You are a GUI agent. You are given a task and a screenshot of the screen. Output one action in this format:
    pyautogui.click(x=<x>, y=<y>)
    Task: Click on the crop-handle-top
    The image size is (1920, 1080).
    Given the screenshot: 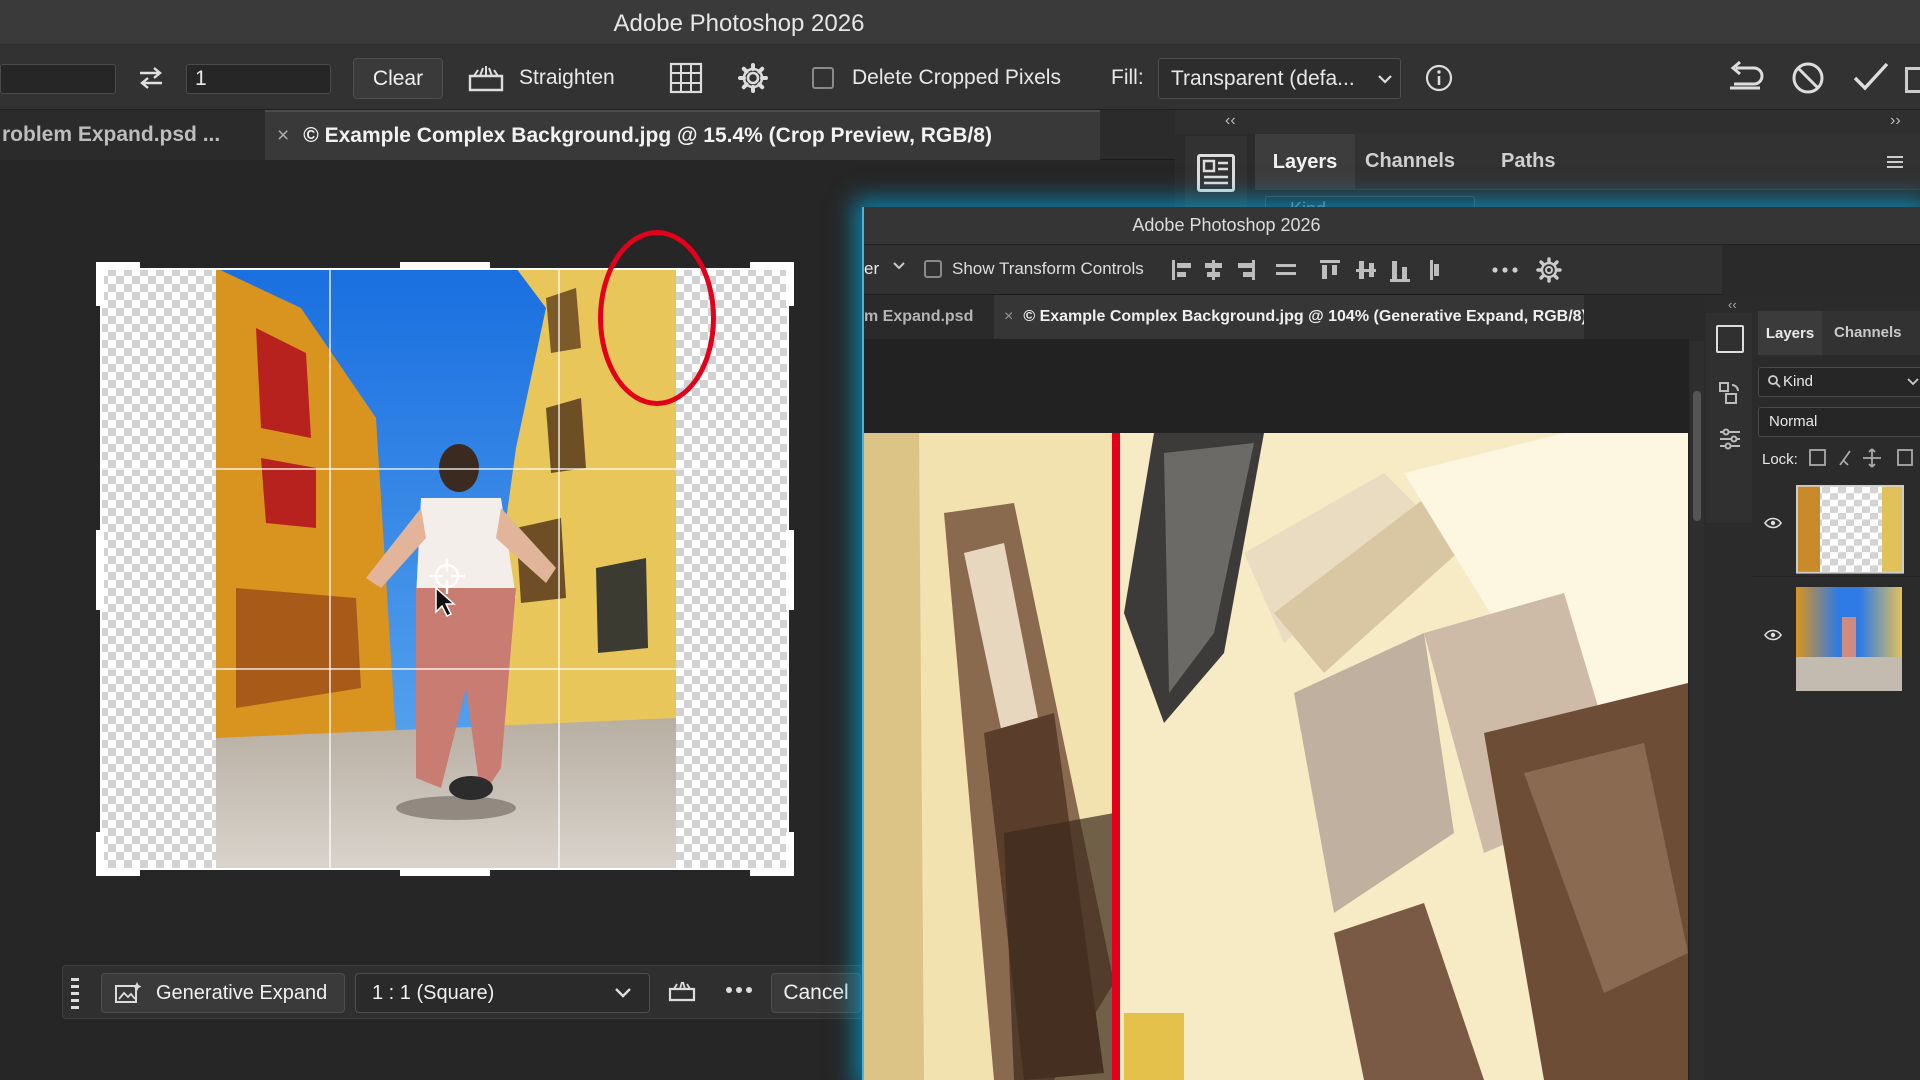 What is the action you would take?
    pyautogui.click(x=445, y=266)
    